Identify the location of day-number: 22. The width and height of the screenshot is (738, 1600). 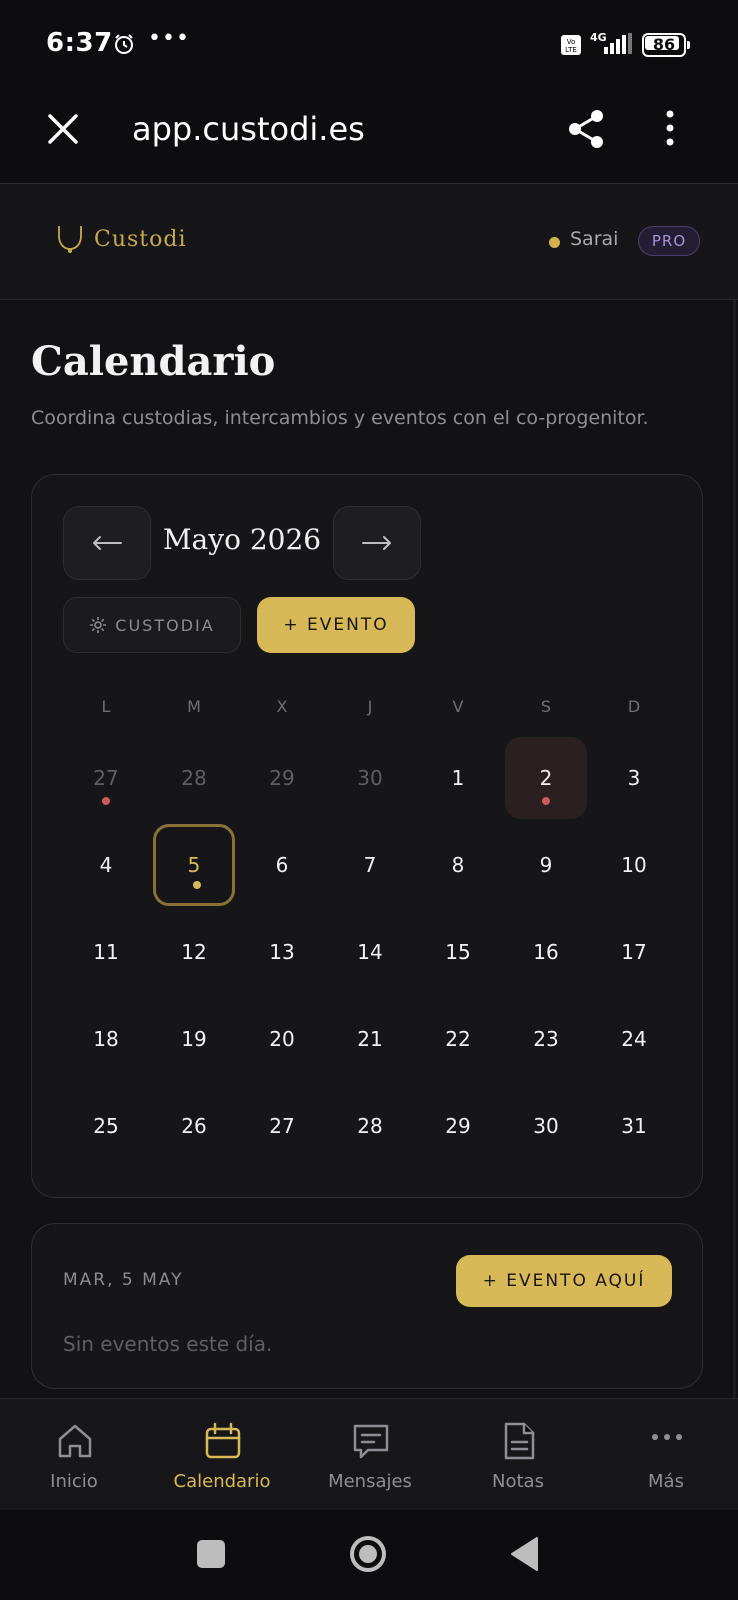
(458, 1039).